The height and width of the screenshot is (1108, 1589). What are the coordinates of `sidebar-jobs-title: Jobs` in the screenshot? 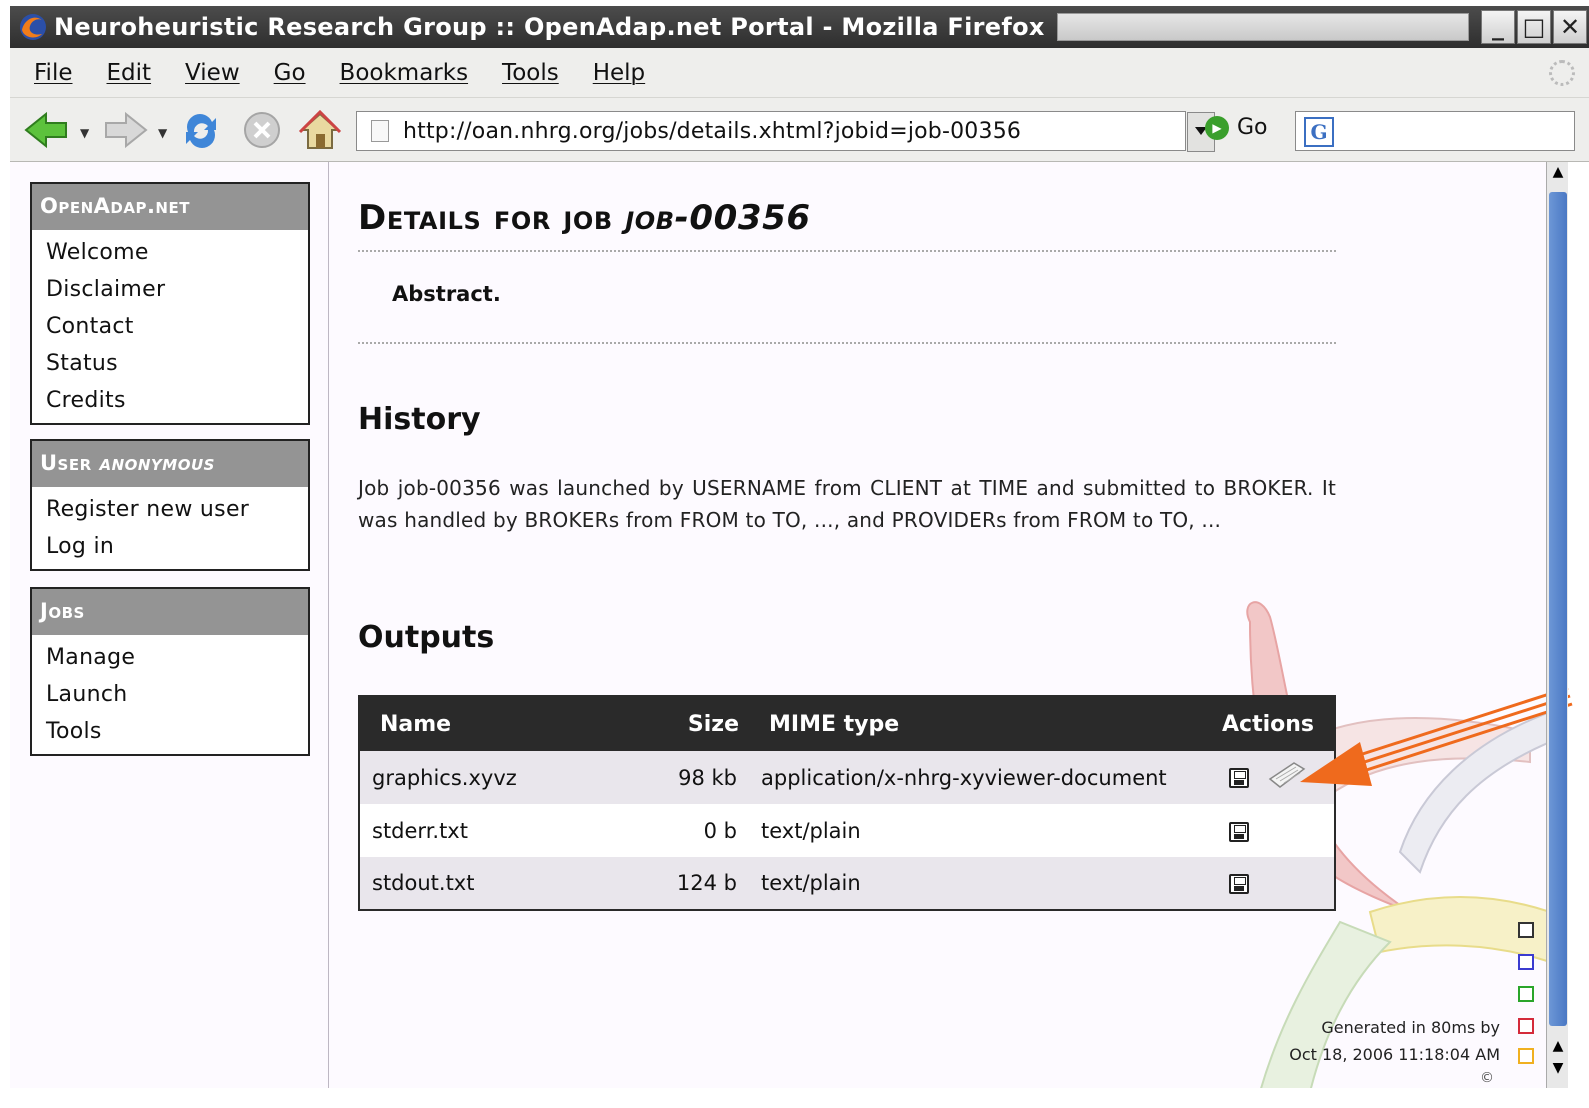 It's located at (170, 612).